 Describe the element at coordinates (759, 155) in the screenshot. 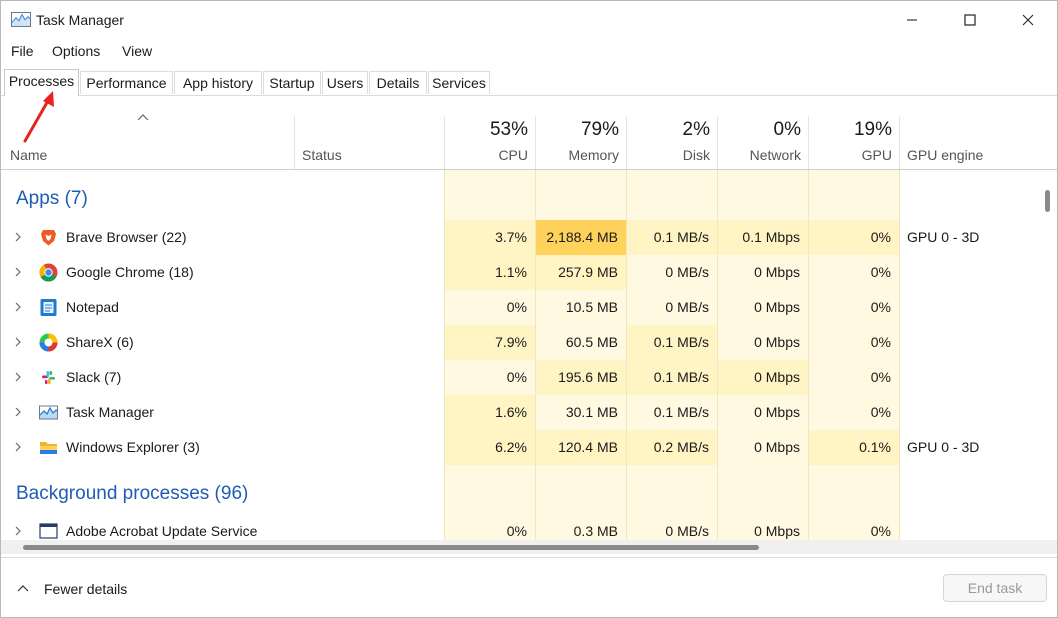

I see `header-network: Network` at that location.